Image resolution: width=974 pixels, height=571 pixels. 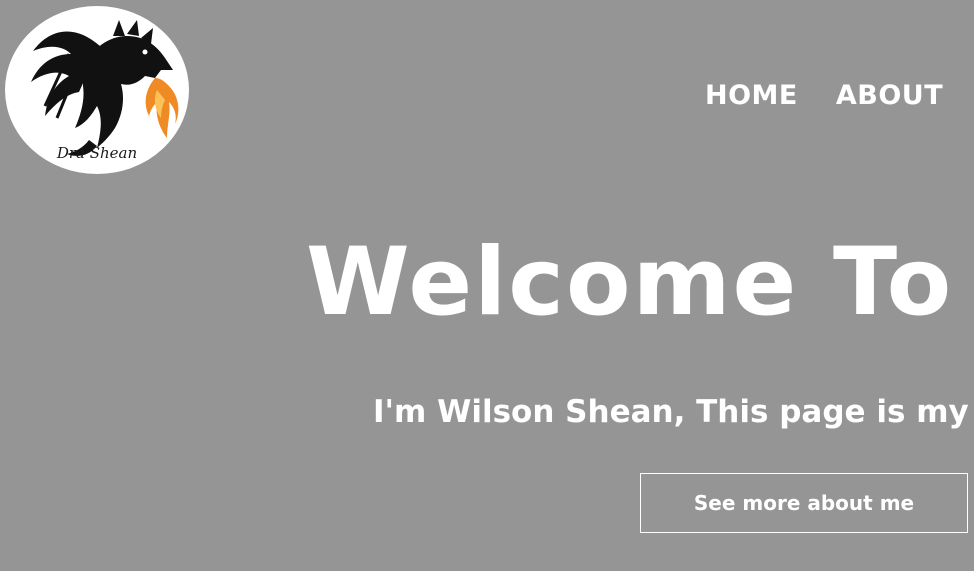 What do you see at coordinates (751, 95) in the screenshot?
I see `nav-item-home: HOME` at bounding box center [751, 95].